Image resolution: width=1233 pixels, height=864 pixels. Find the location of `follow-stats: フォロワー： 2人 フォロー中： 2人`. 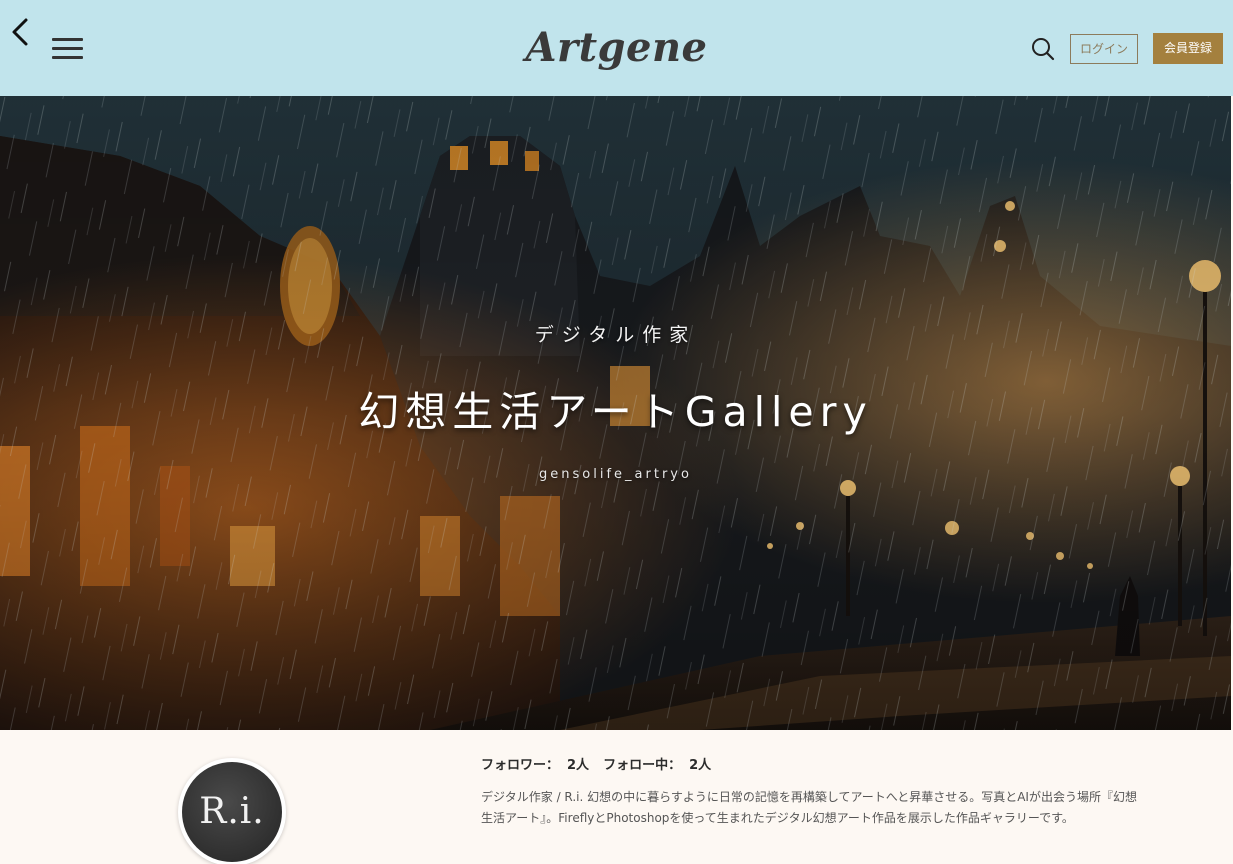

follow-stats: フォロワー： 2人 フォロー中： 2人 is located at coordinates (600, 763).